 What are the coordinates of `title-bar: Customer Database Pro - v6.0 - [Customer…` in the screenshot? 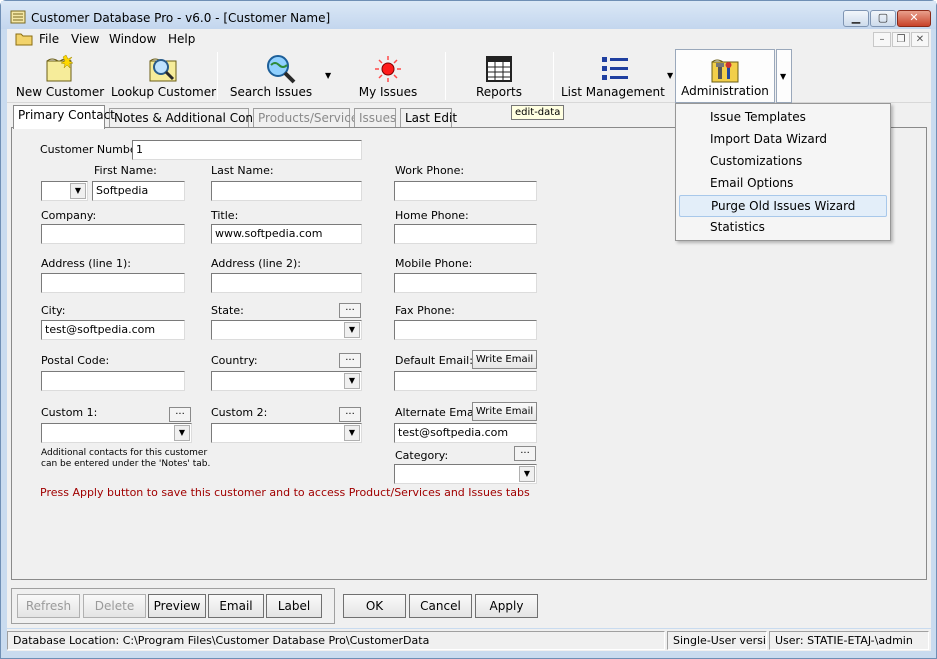 It's located at (468, 15).